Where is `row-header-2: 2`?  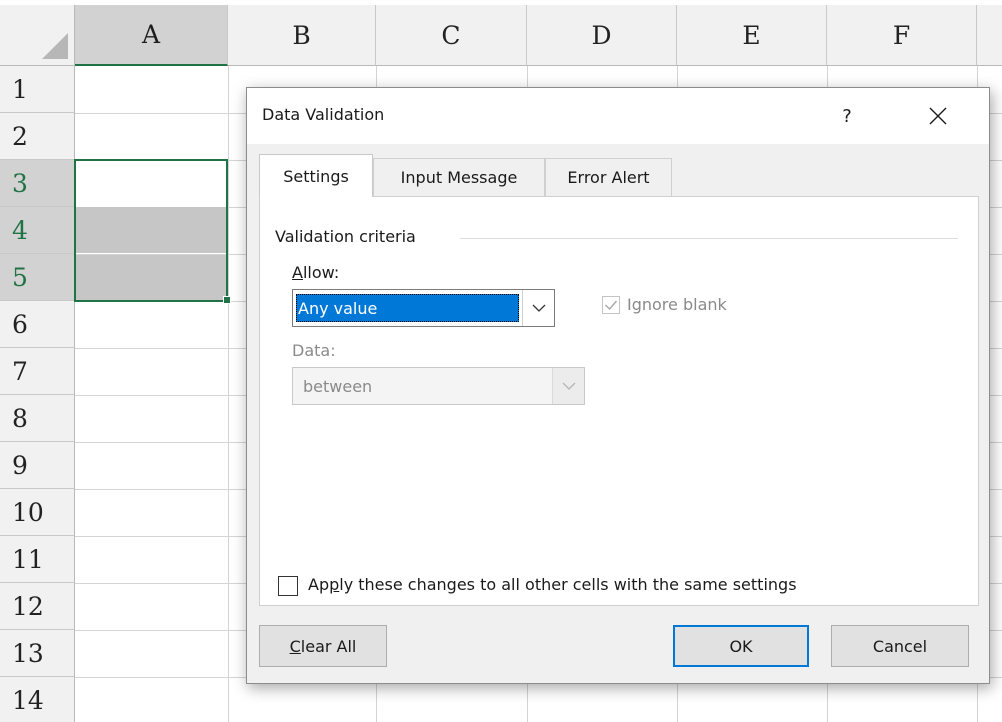 row-header-2: 2 is located at coordinates (37, 136).